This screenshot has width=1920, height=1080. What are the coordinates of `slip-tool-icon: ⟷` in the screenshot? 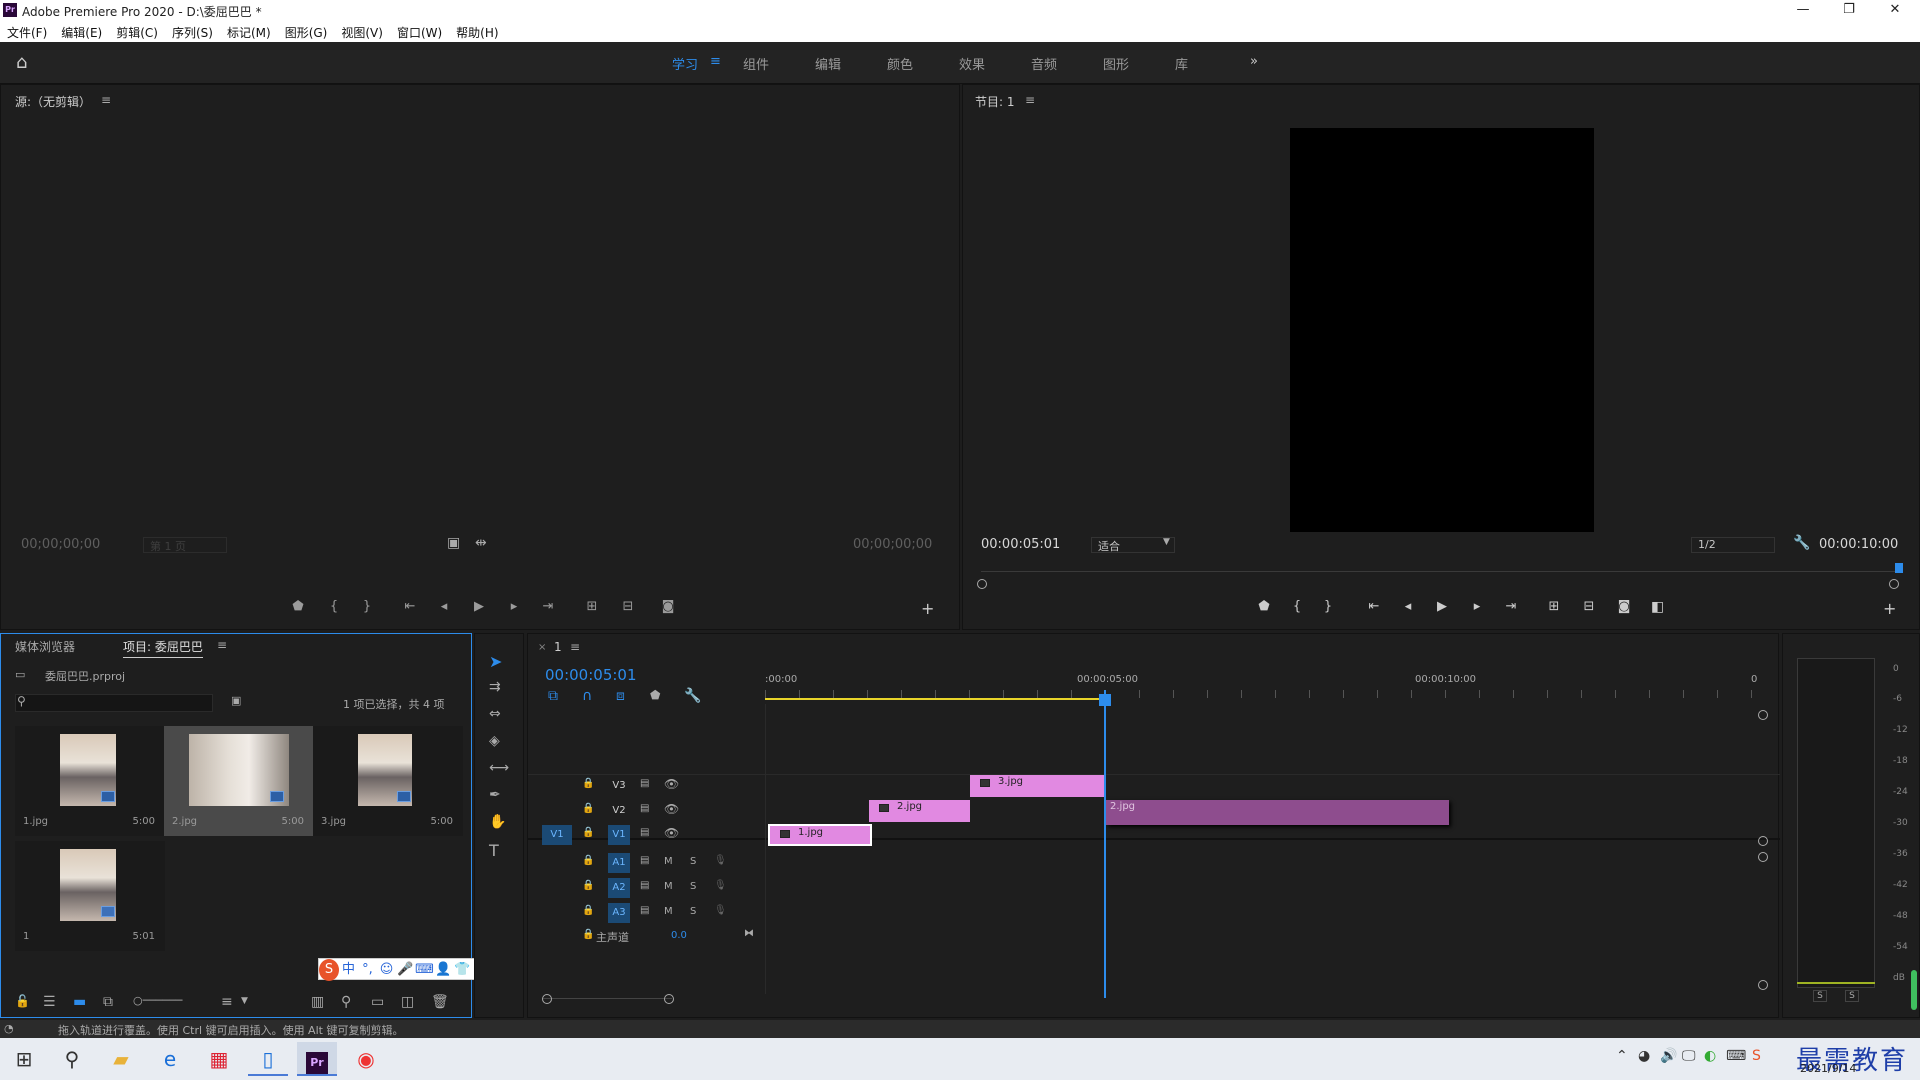 It's located at (499, 768).